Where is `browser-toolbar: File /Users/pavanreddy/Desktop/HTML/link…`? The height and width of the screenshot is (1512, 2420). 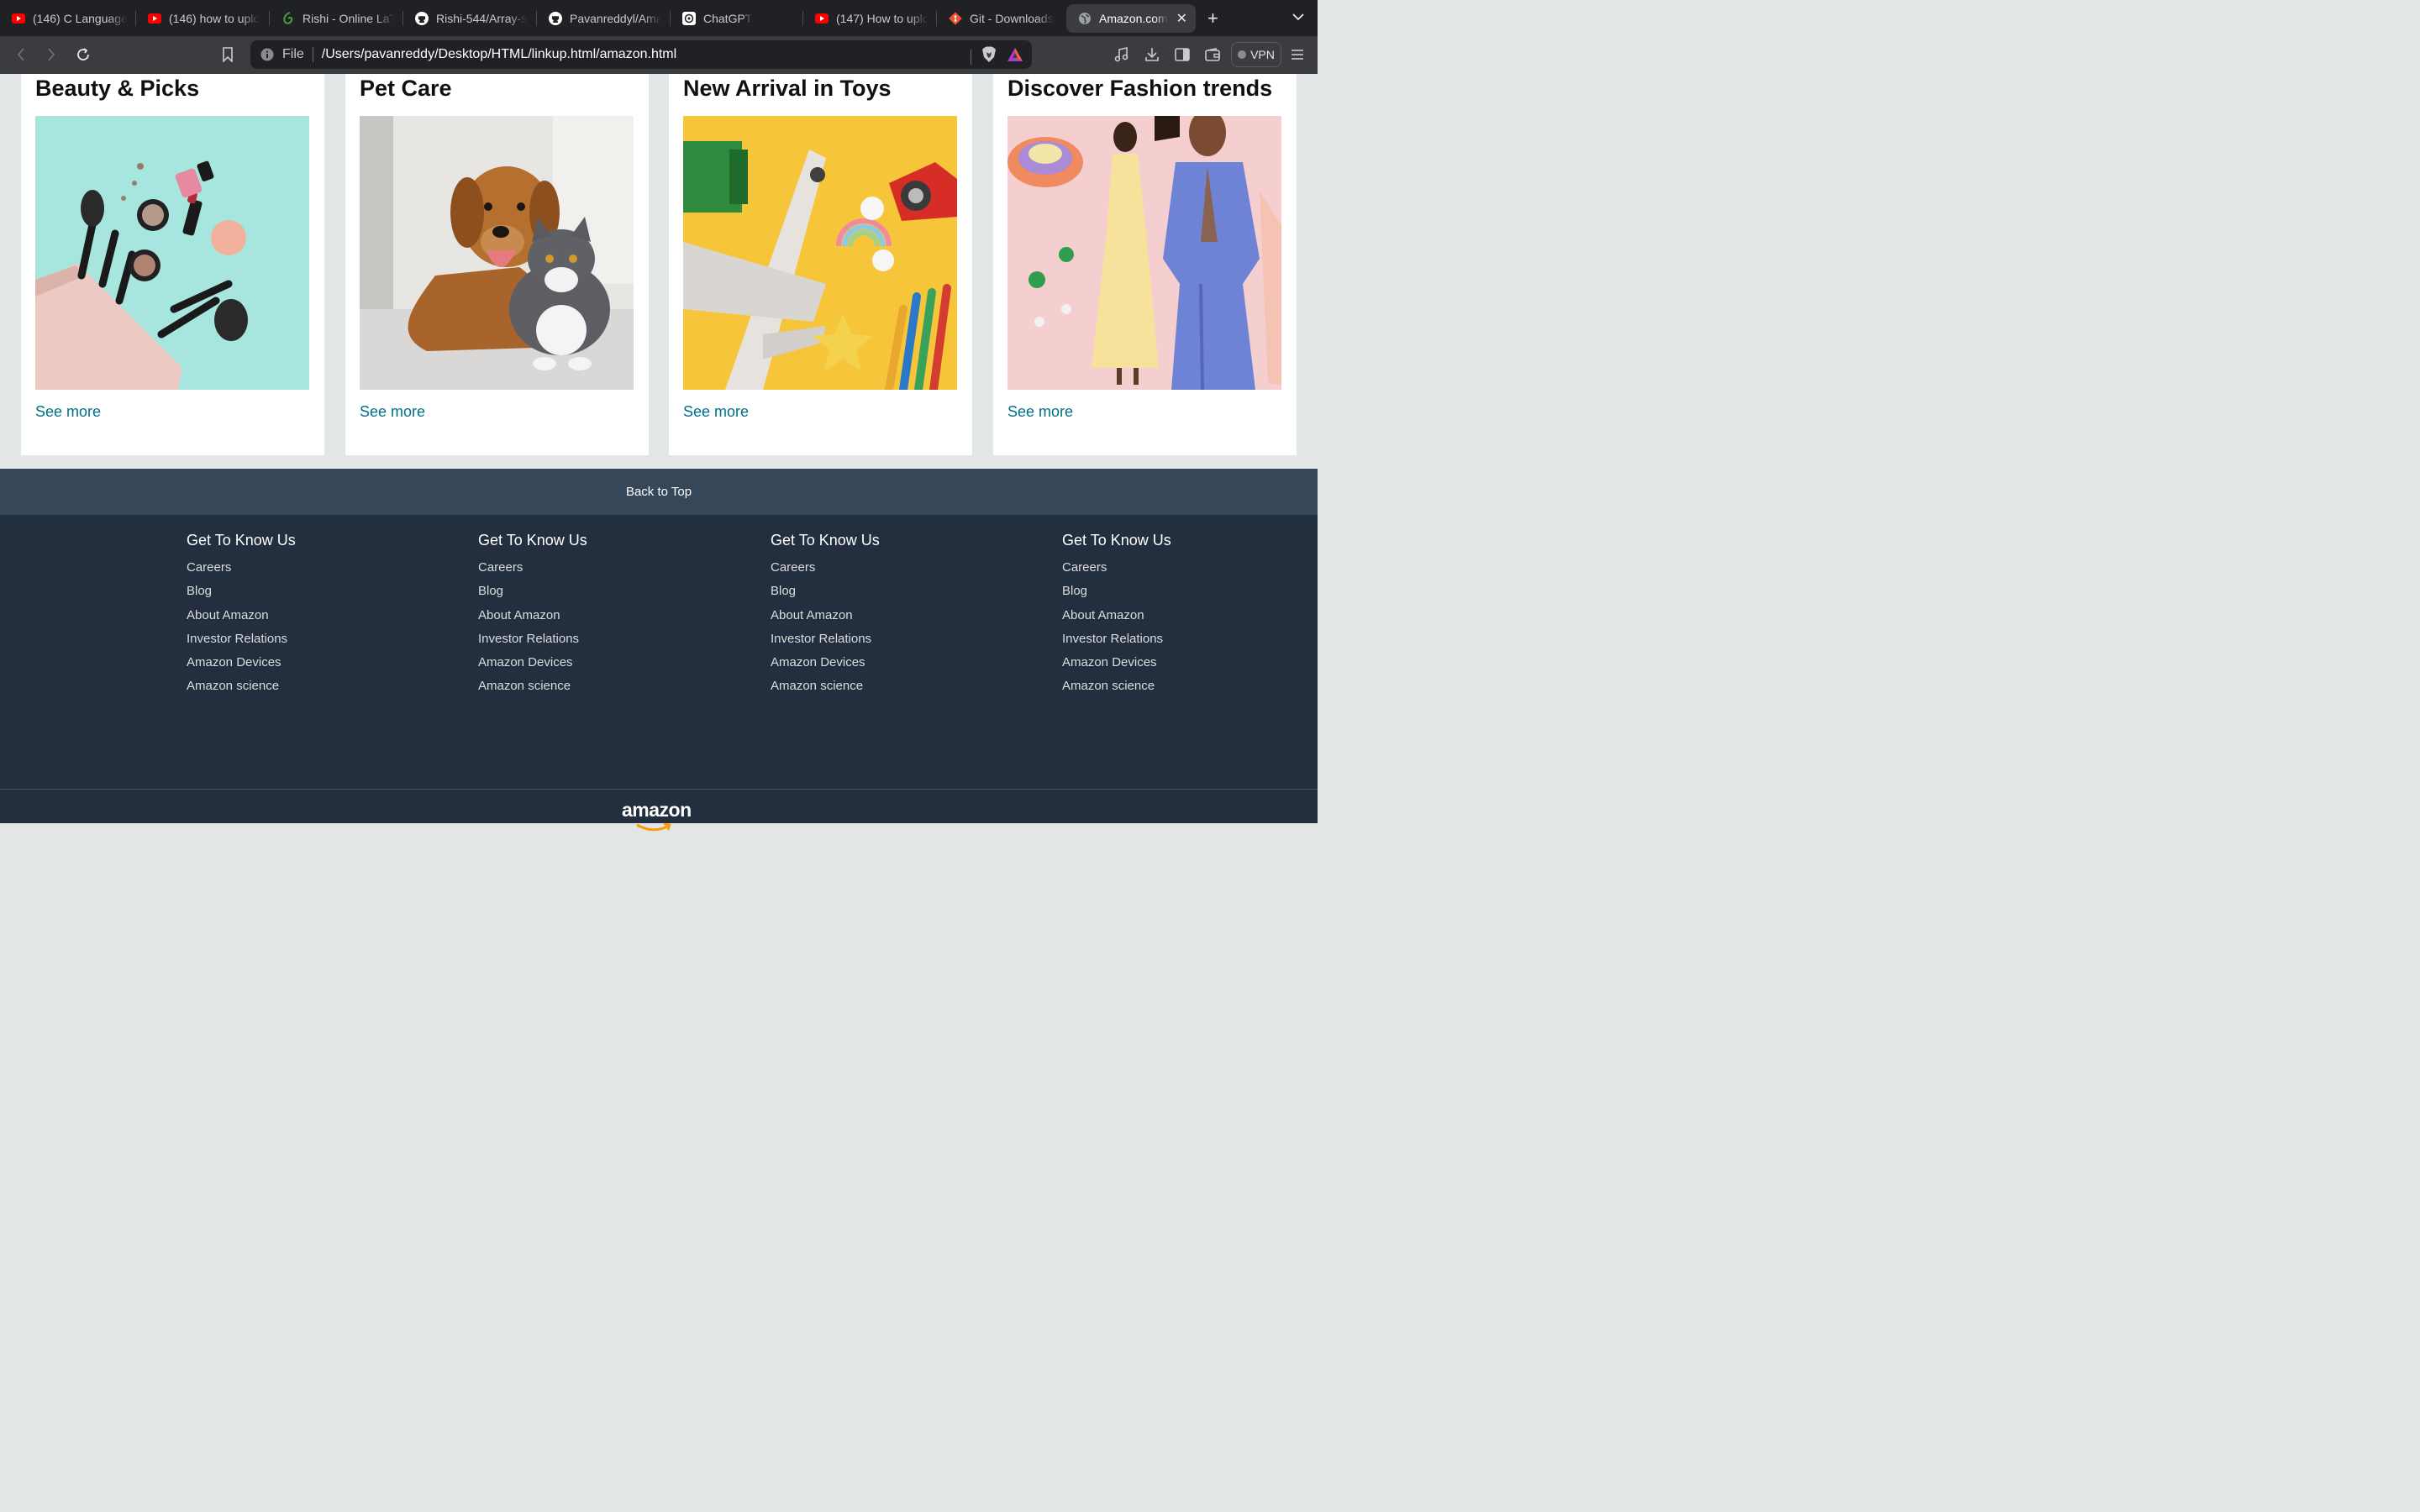
browser-toolbar: File /Users/pavanreddy/Desktop/HTML/link… is located at coordinates (659, 55).